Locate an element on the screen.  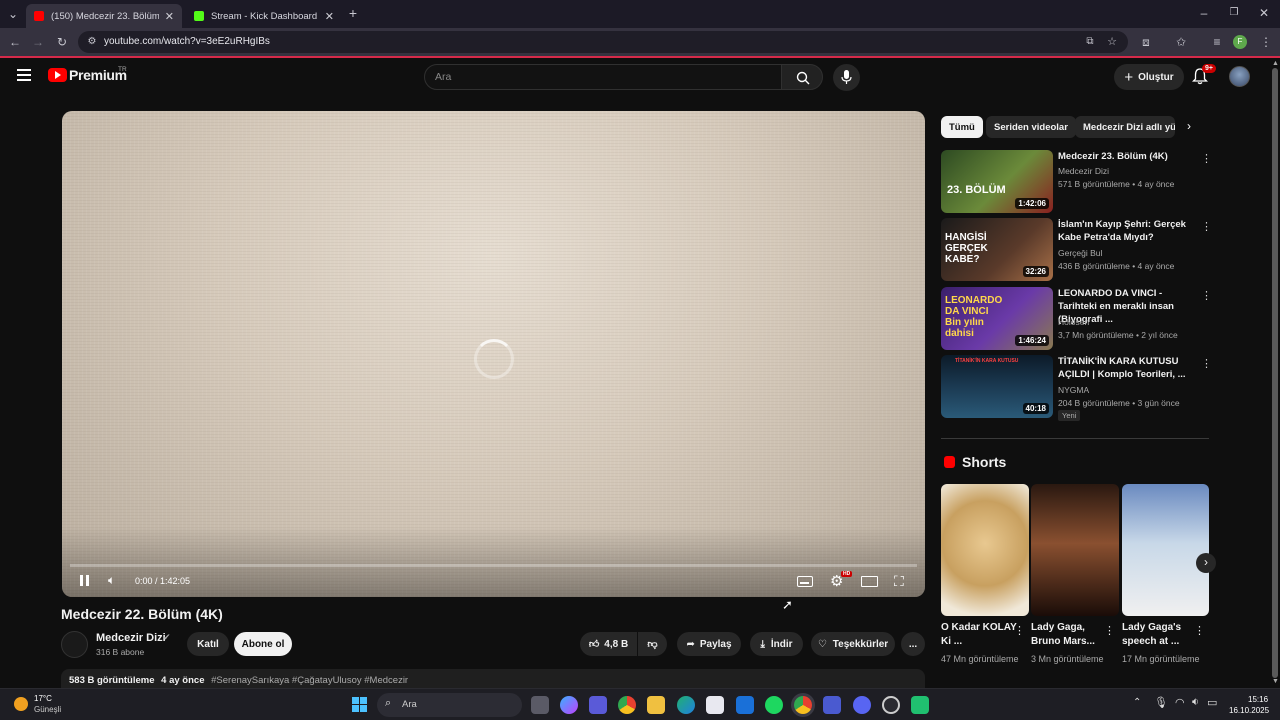
chrome-icon is located at coordinates (627, 705).